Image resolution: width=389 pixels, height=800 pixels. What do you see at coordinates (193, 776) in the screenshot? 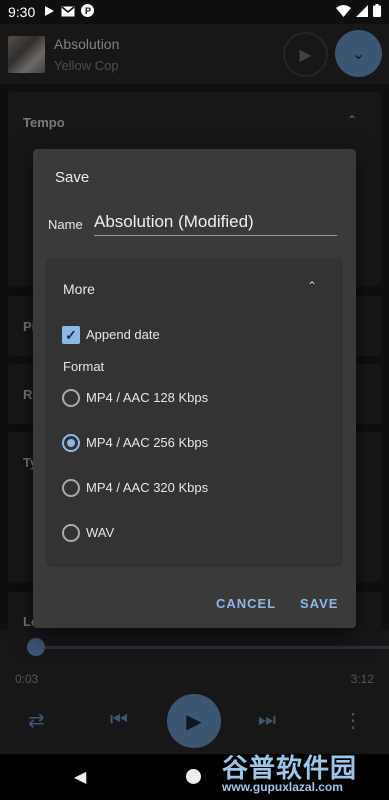
I see `home-icon` at bounding box center [193, 776].